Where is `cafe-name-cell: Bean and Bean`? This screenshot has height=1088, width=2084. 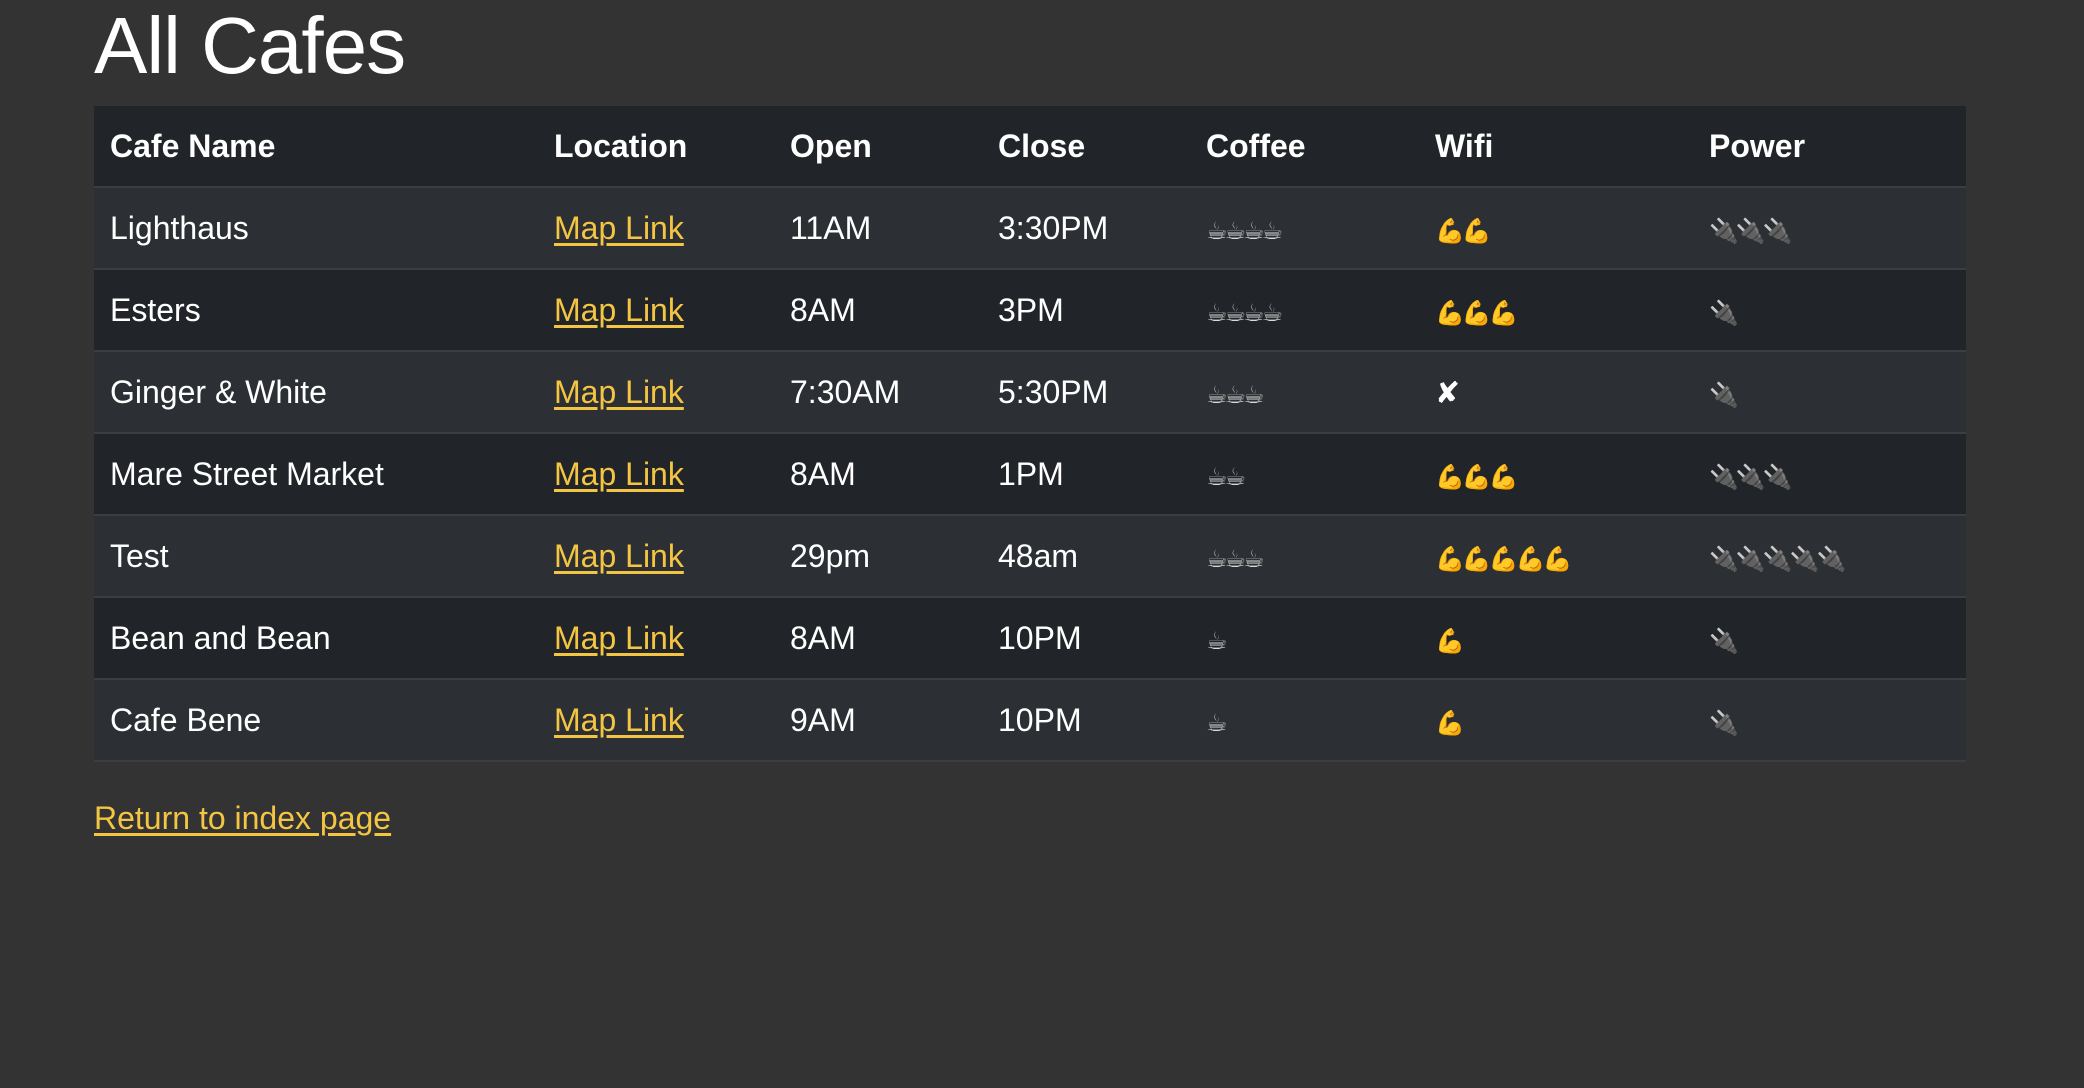 cafe-name-cell: Bean and Bean is located at coordinates (316, 638).